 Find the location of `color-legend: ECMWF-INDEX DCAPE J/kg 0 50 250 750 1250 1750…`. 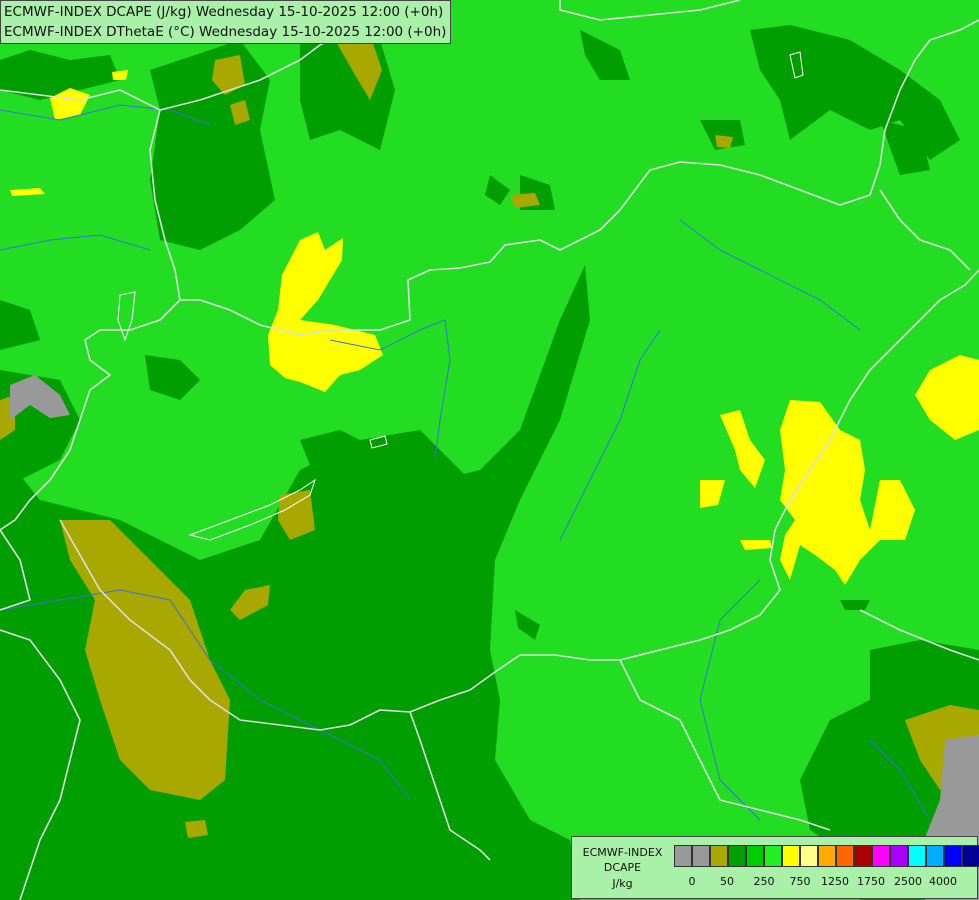

color-legend: ECMWF-INDEX DCAPE J/kg 0 50 250 750 1250 1750… is located at coordinates (775, 867).